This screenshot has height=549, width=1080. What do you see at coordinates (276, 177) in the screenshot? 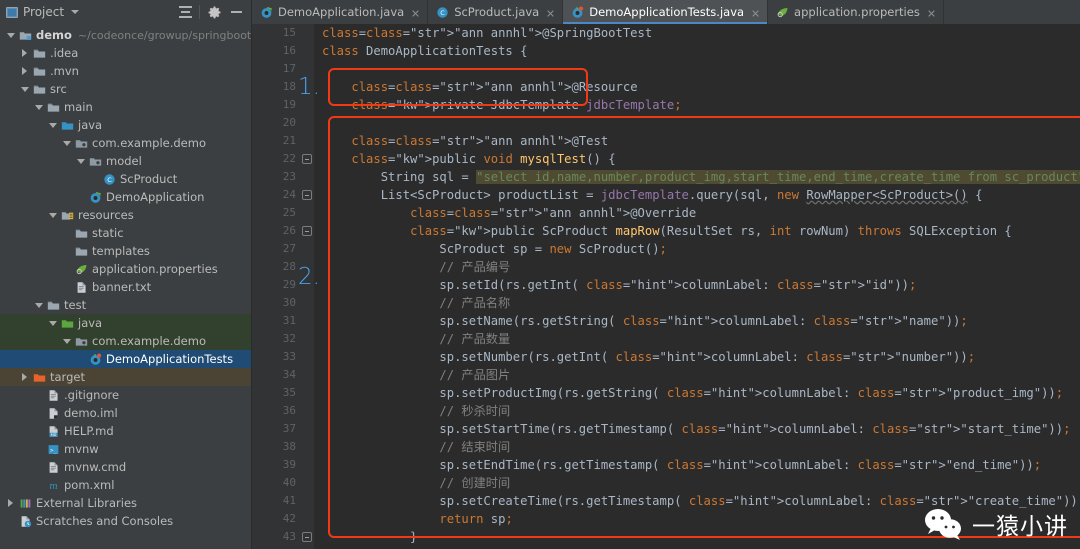
I see `gutter-line-23: 23` at bounding box center [276, 177].